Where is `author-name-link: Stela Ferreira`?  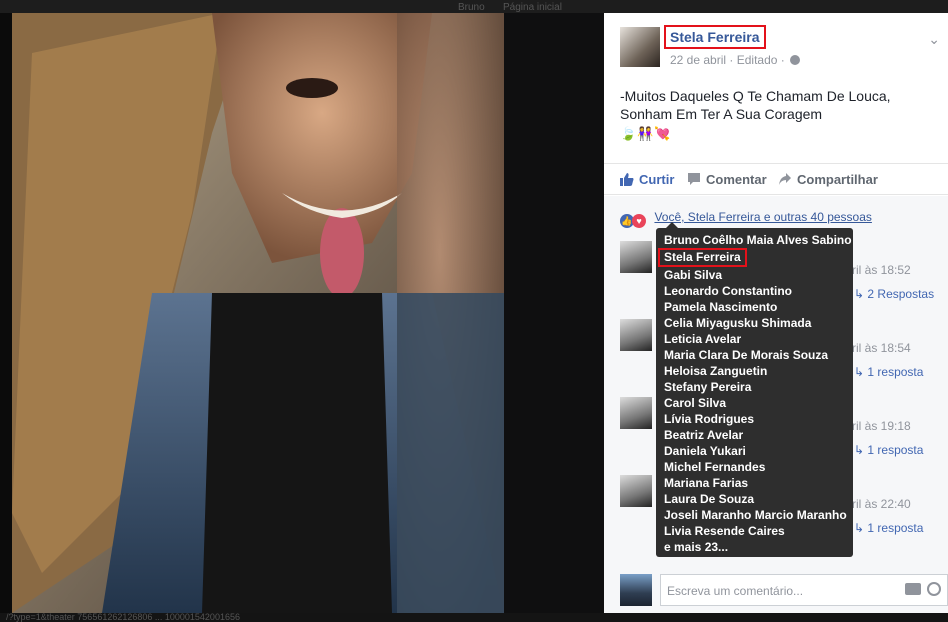
author-name-link: Stela Ferreira is located at coordinates (715, 37).